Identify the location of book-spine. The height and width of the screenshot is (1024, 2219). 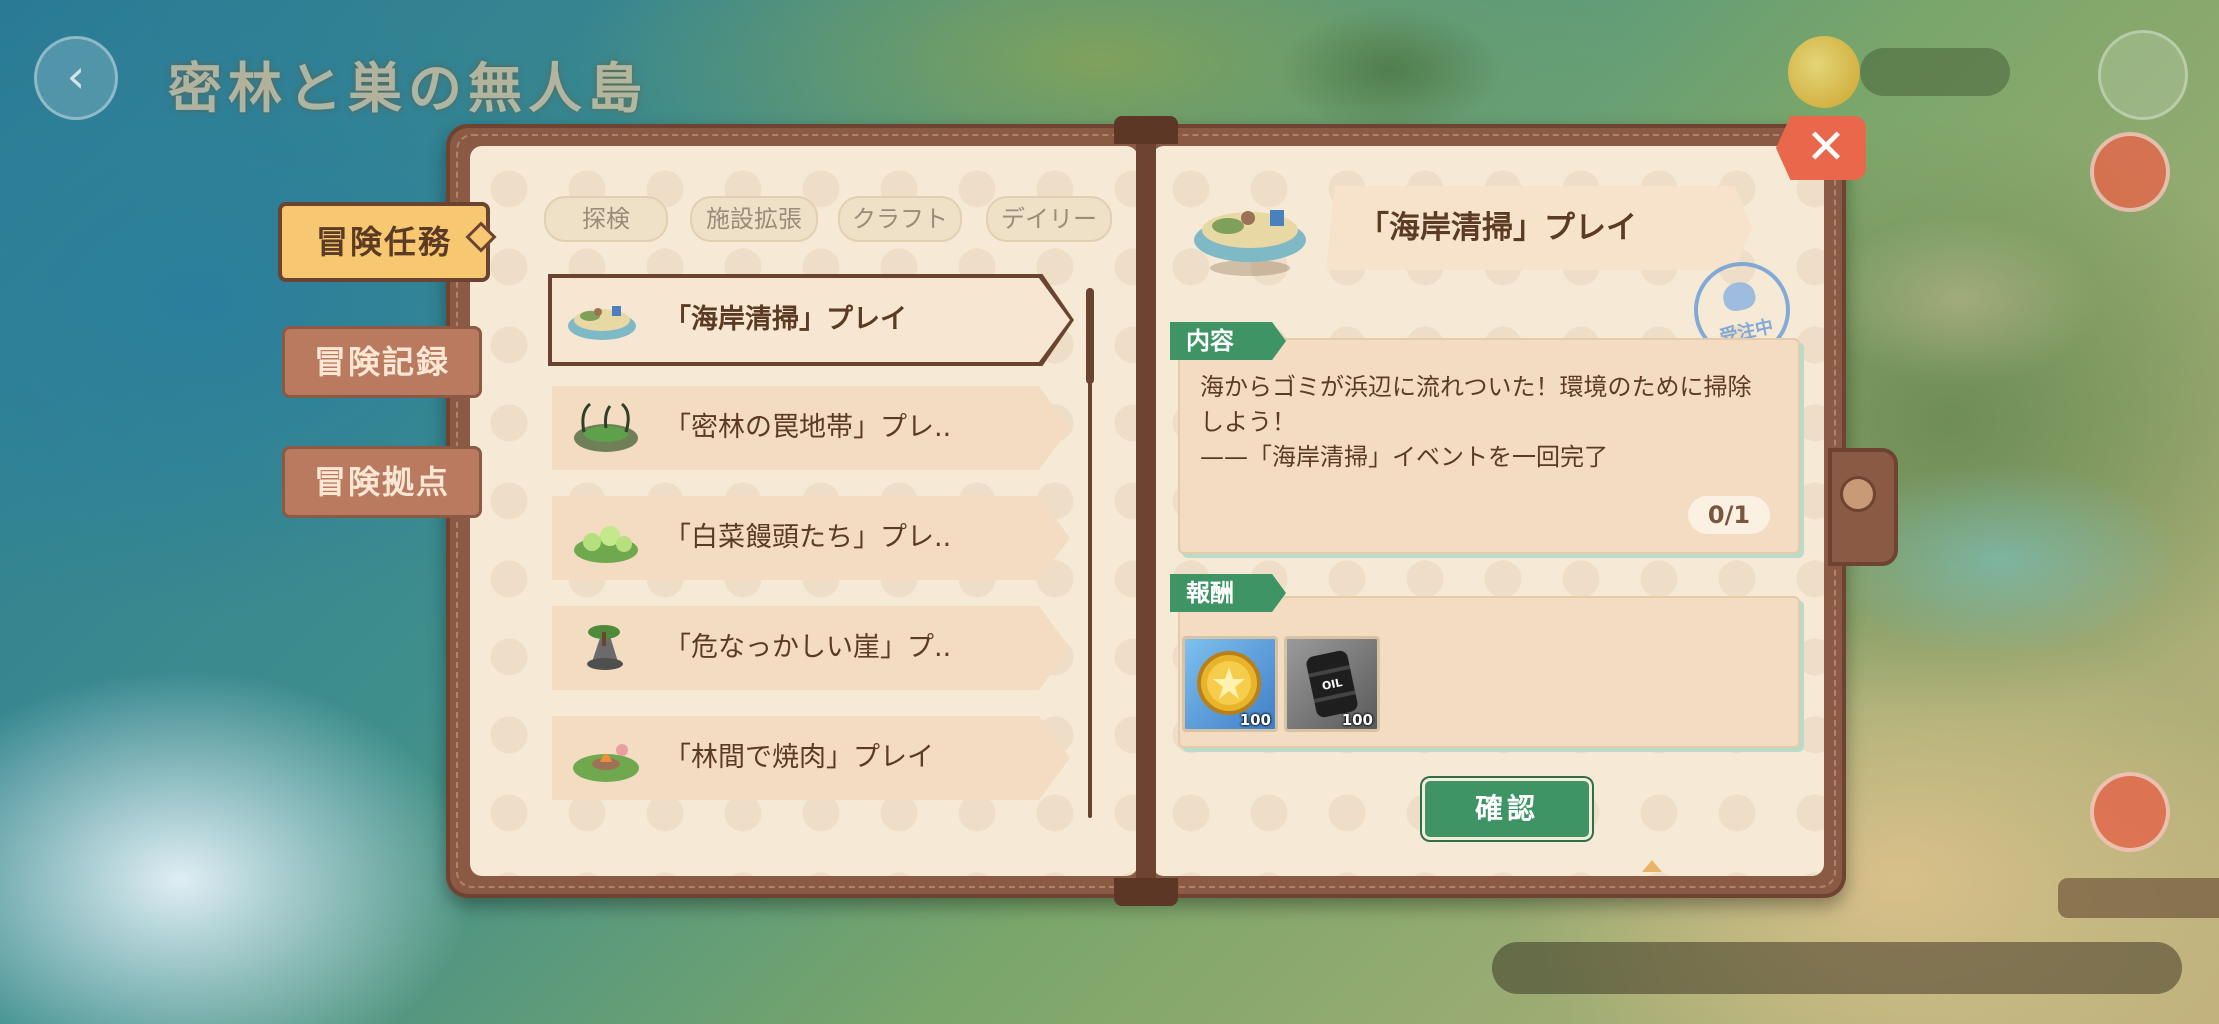
(1146, 511).